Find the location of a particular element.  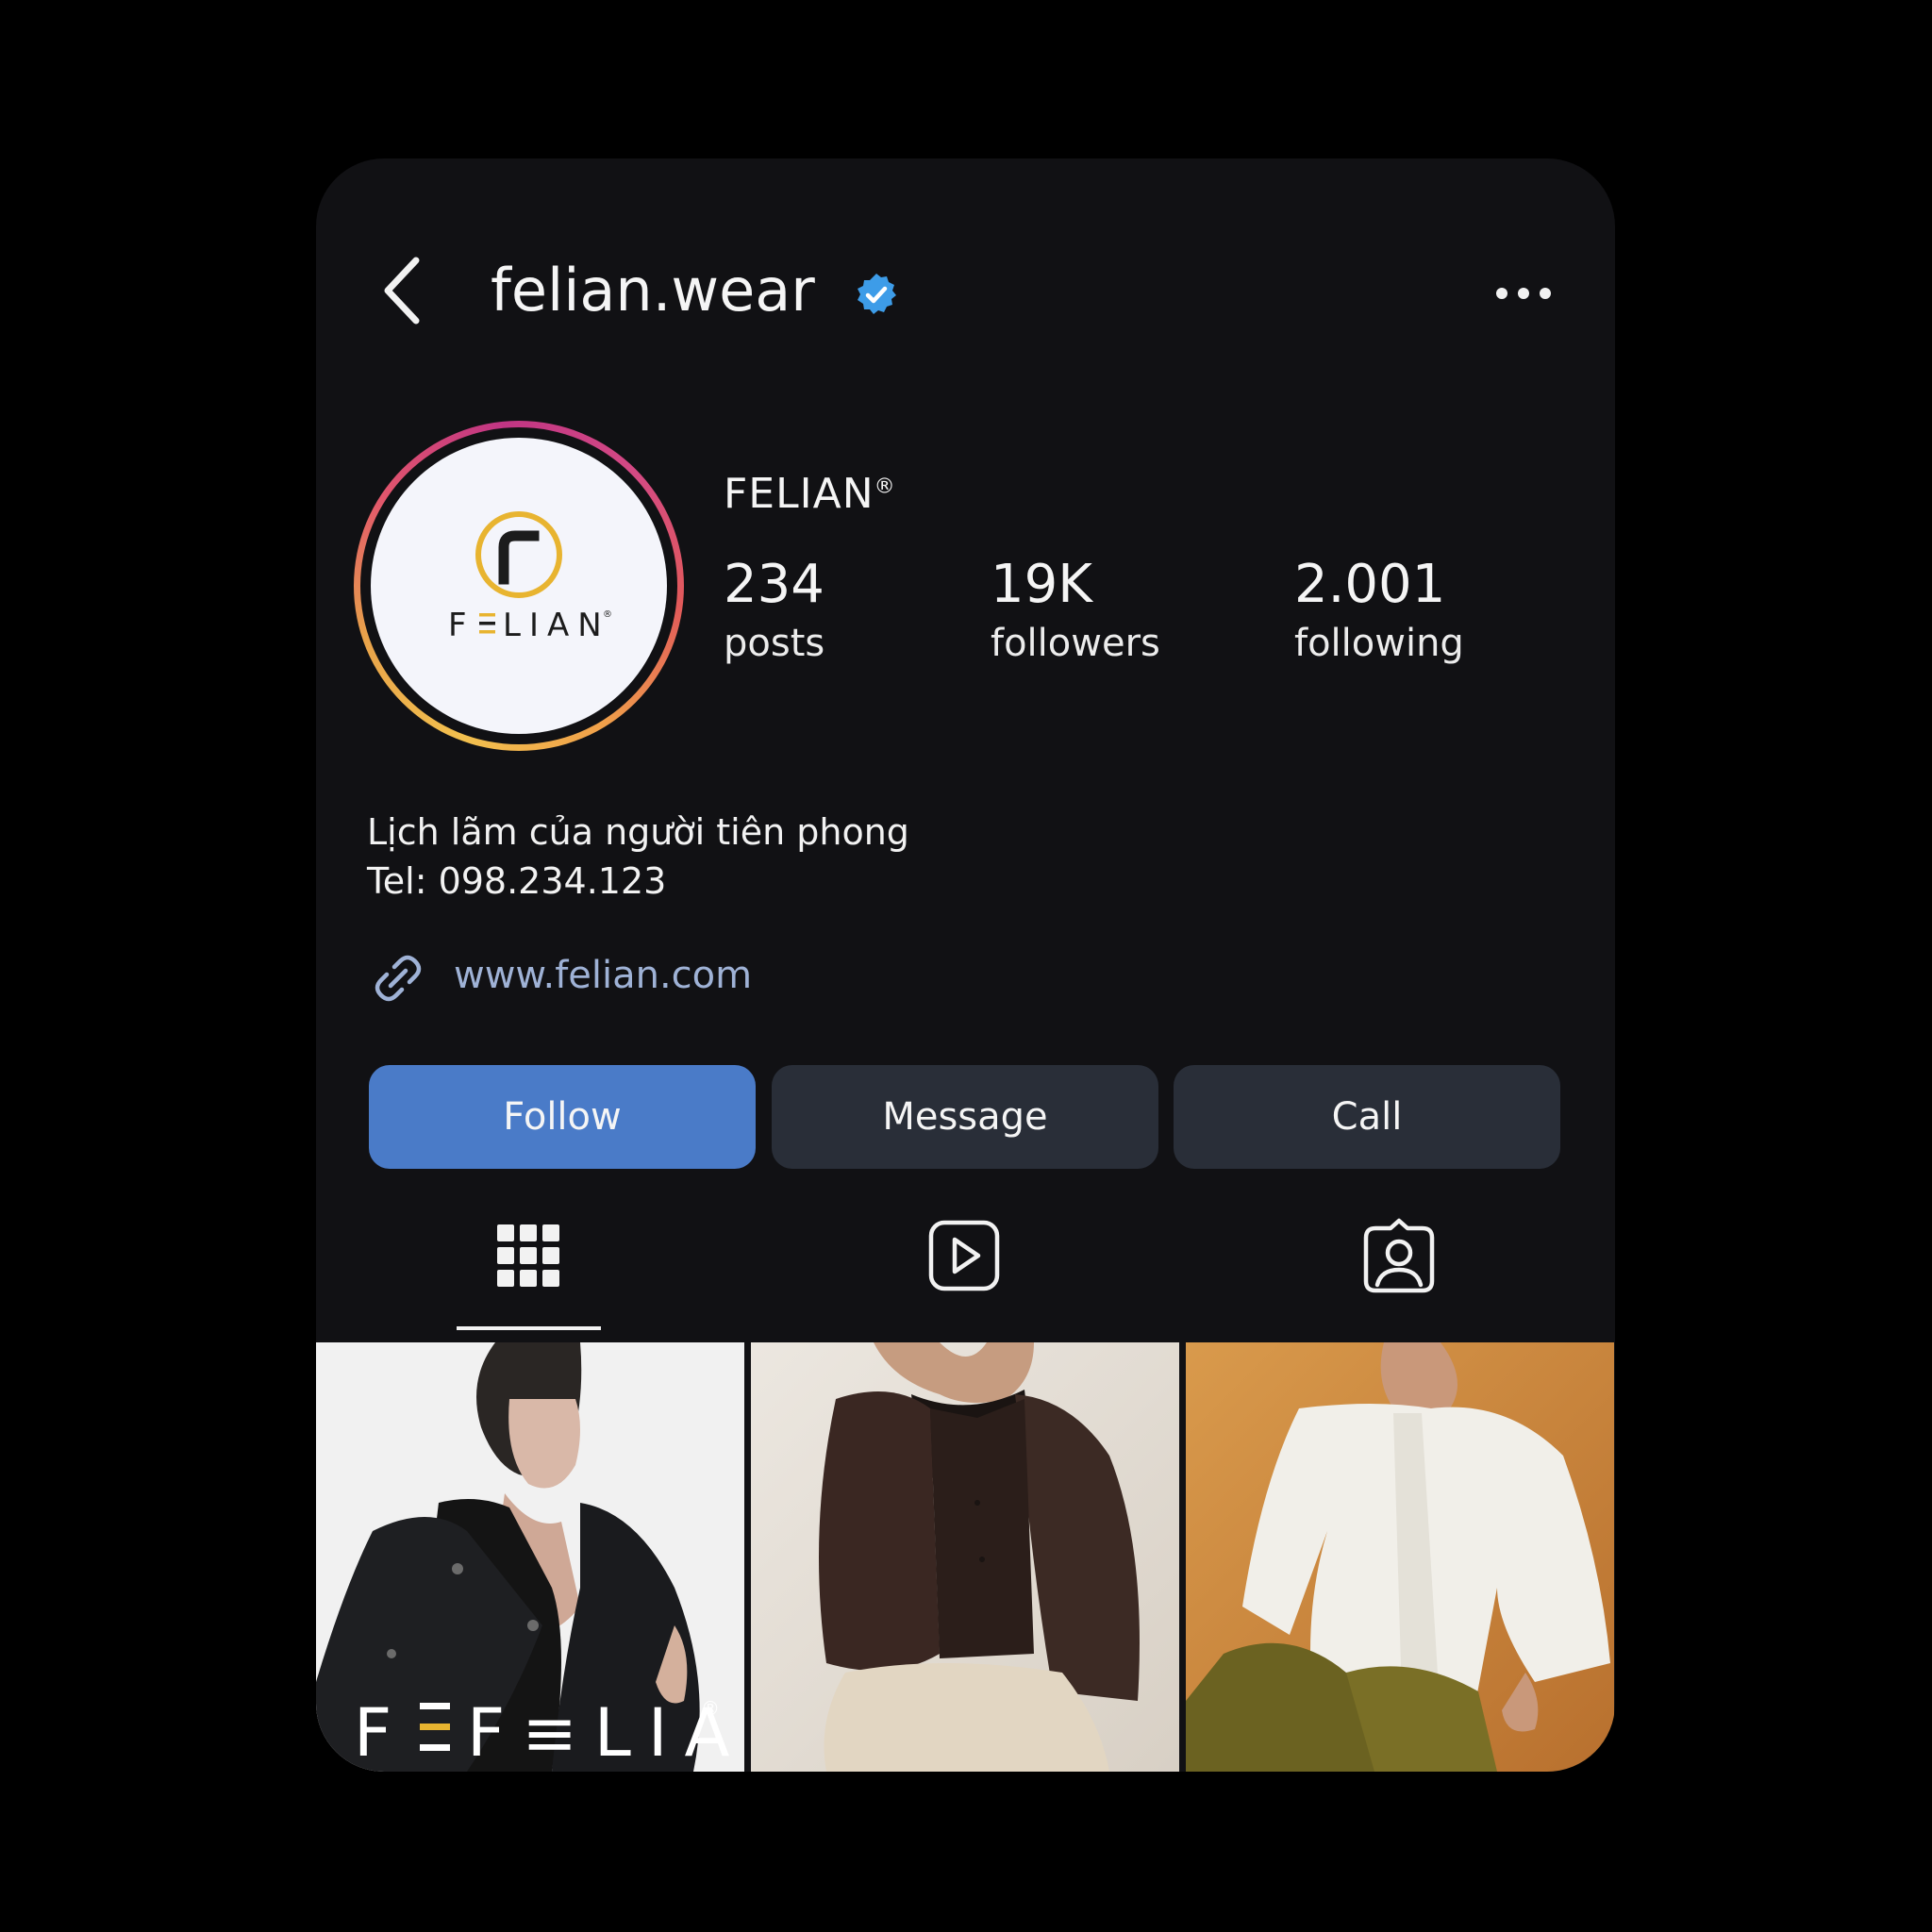

link-icon is located at coordinates (399, 979).